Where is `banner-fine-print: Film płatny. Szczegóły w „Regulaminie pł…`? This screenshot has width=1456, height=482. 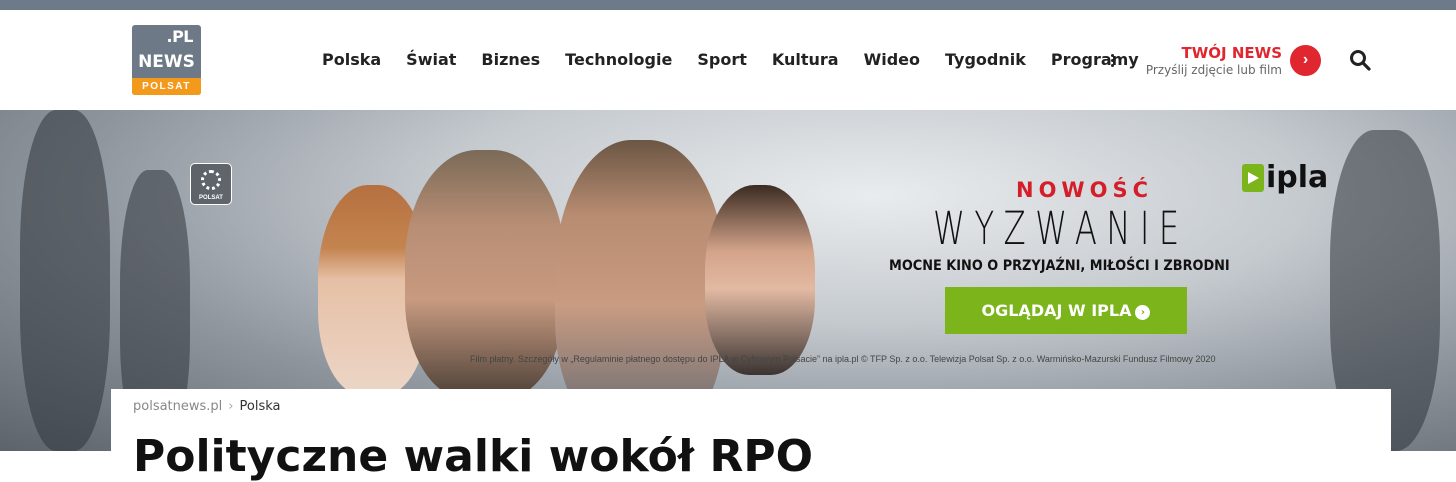 banner-fine-print: Film płatny. Szczegóły w „Regulaminie pł… is located at coordinates (843, 359).